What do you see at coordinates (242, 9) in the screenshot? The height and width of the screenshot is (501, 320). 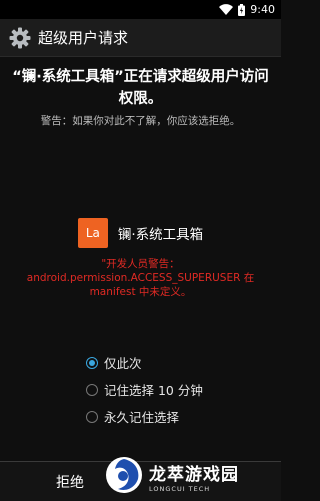 I see `battery-icon` at bounding box center [242, 9].